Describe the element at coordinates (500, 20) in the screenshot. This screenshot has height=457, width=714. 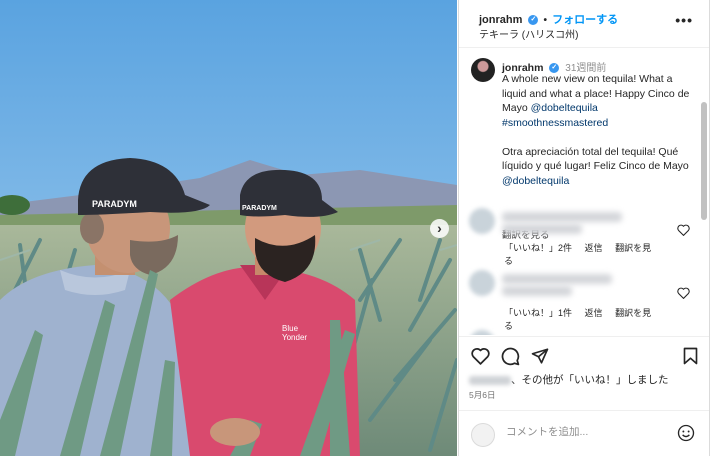
I see `header-username: jonrahm` at that location.